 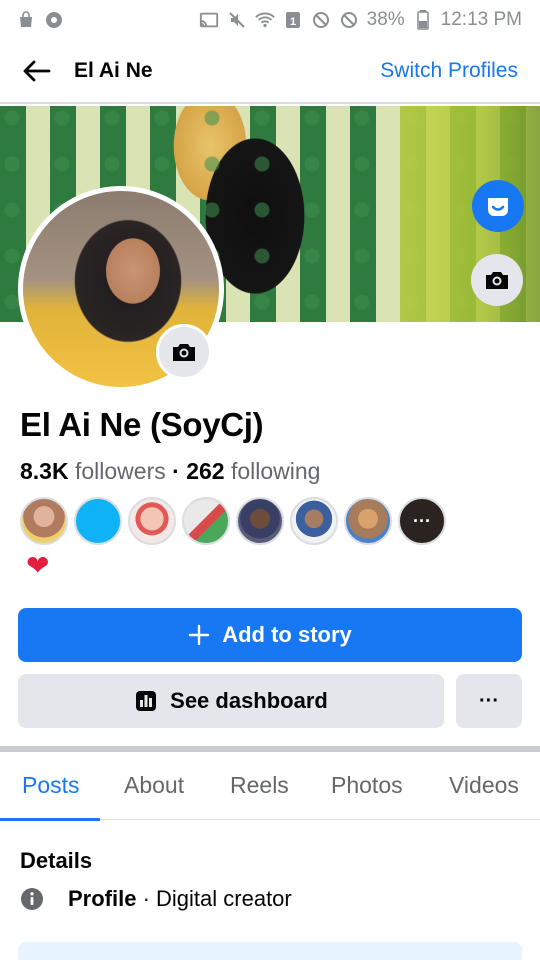 I want to click on tab-videos: Videos, so click(x=484, y=786).